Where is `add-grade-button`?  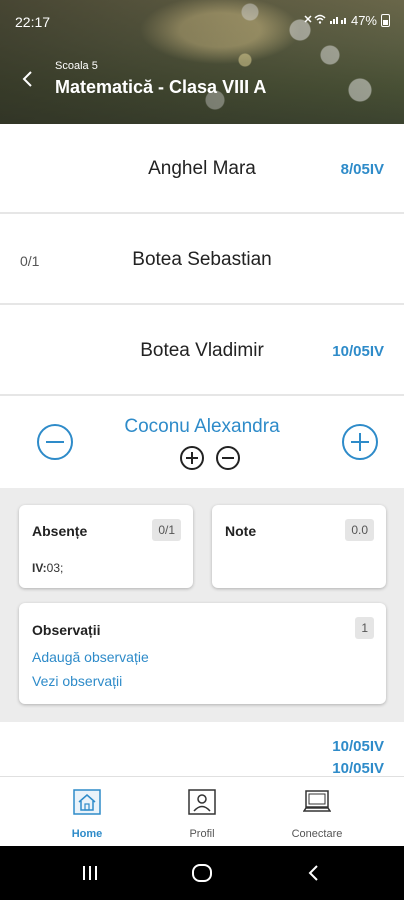
add-grade-button is located at coordinates (192, 458).